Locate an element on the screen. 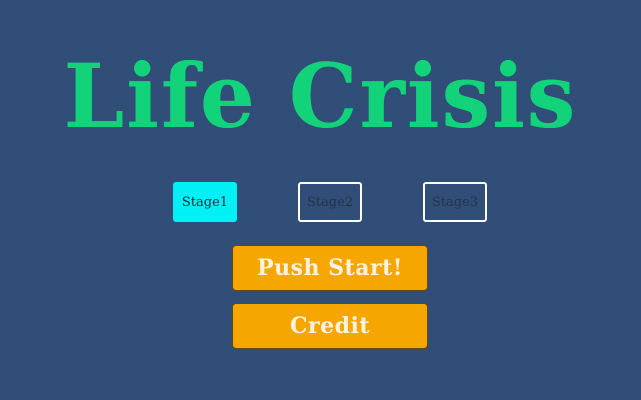 The image size is (641, 400). stage2-button: Stage2 is located at coordinates (330, 202).